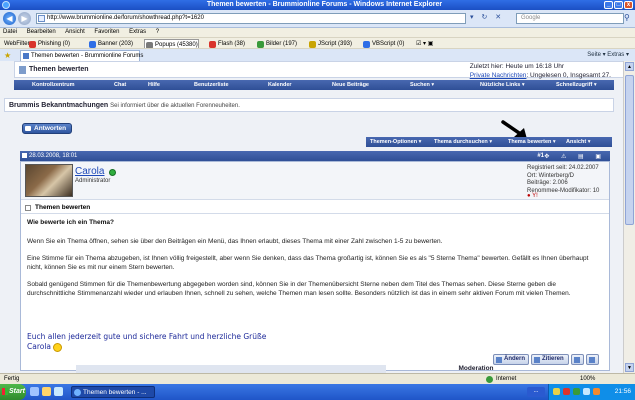 This screenshot has height=400, width=635. Describe the element at coordinates (9, 18) in the screenshot. I see `back-button: ◀` at that location.